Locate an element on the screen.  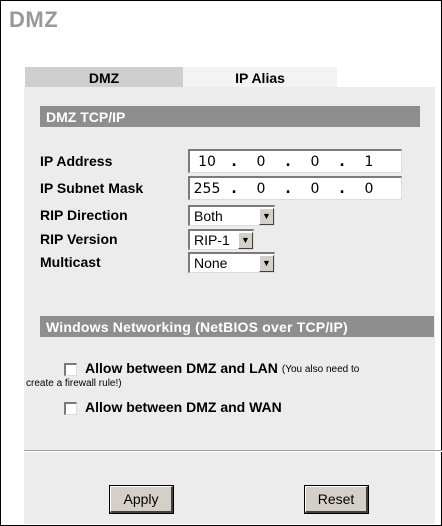
ip-octet-3: 0 is located at coordinates (315, 162).